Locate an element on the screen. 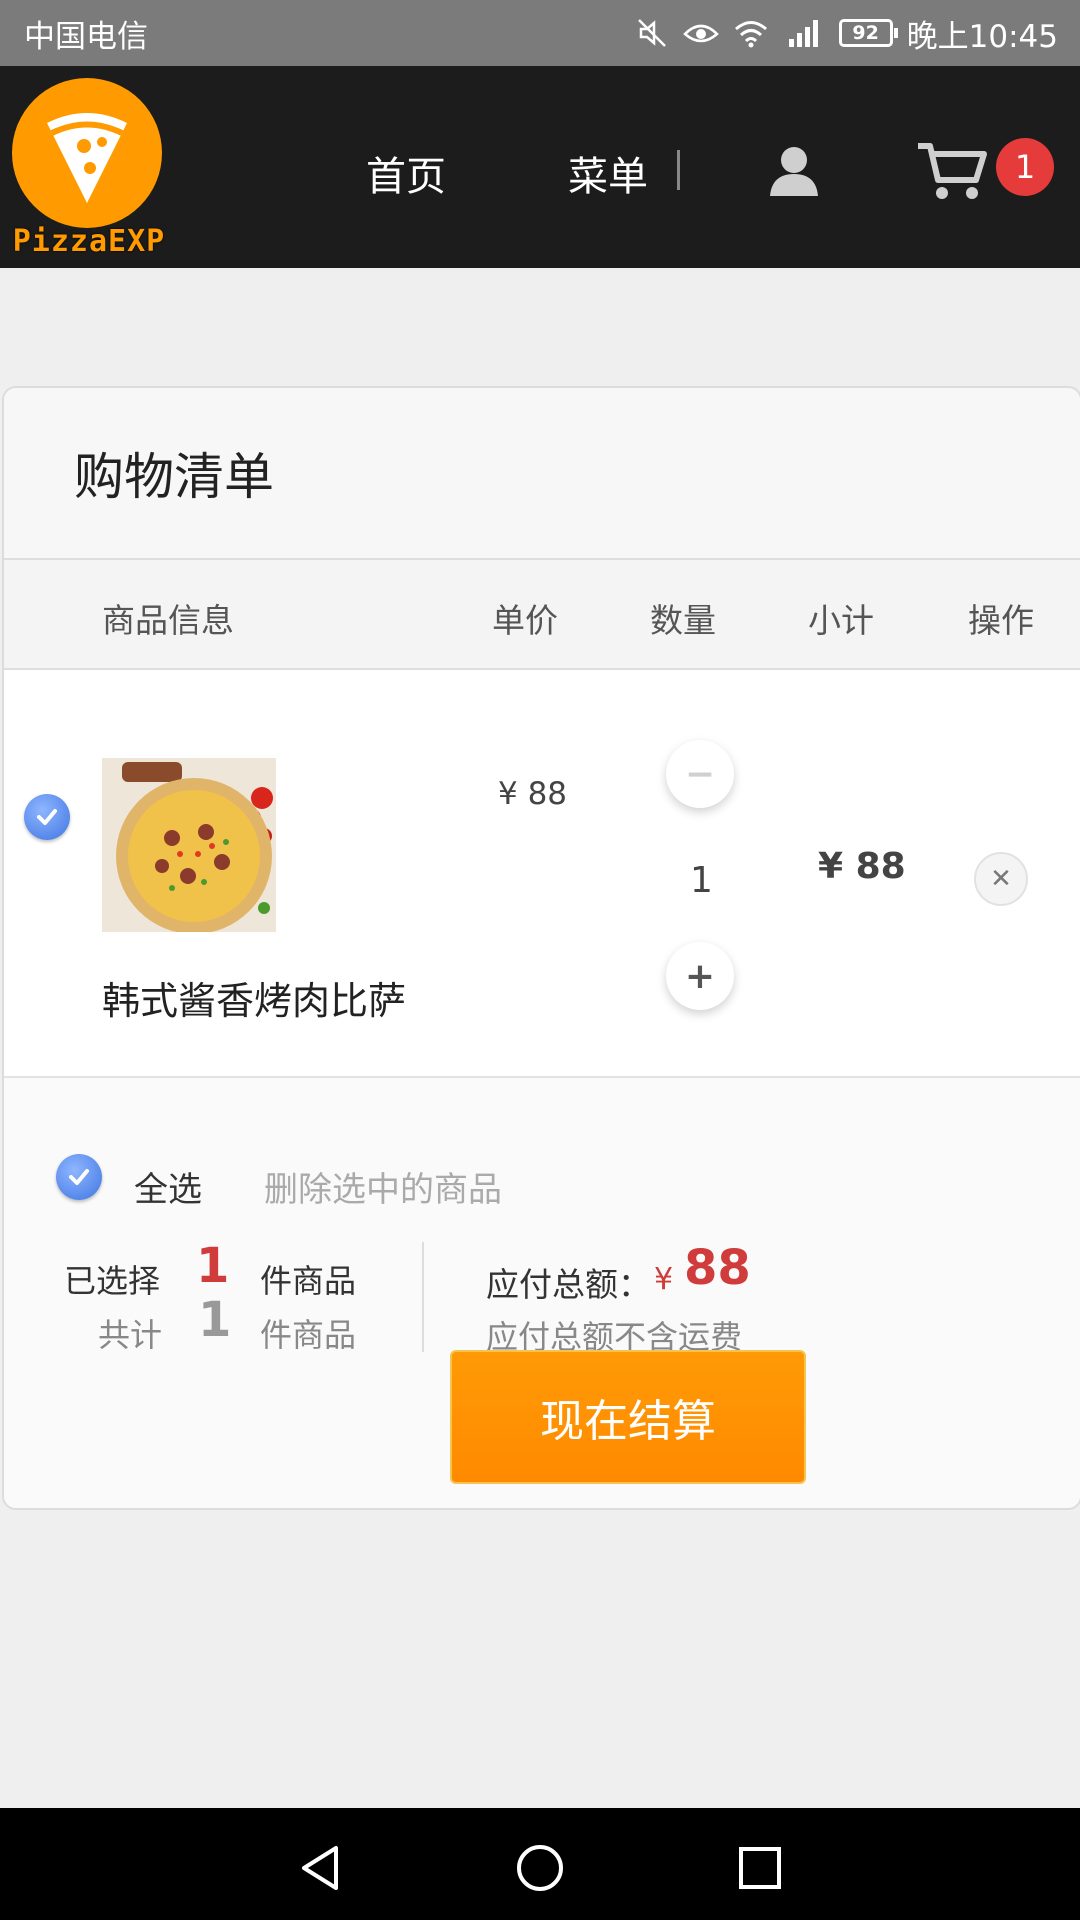 The width and height of the screenshot is (1080, 1920). mute-icon is located at coordinates (652, 33).